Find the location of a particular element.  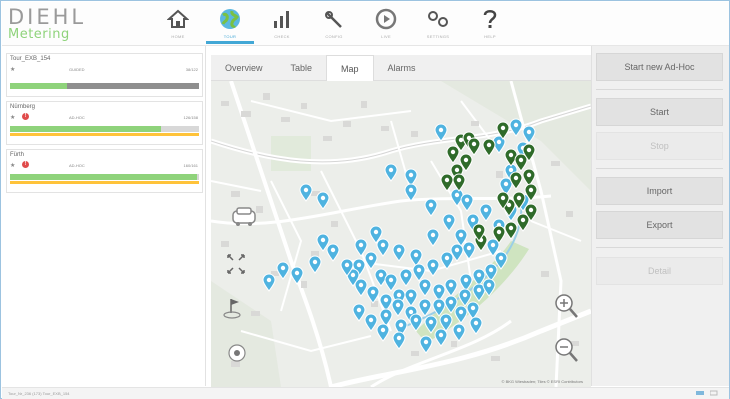

status-text: Tour_Nr_236 (173) Tour_EXB_154 is located at coordinates (39, 393).